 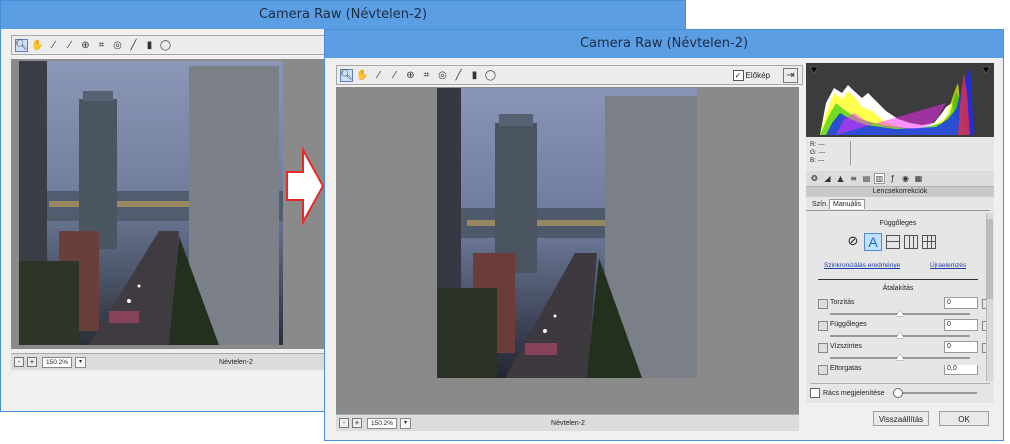 What do you see at coordinates (898, 210) in the screenshot?
I see `tab-underline` at bounding box center [898, 210].